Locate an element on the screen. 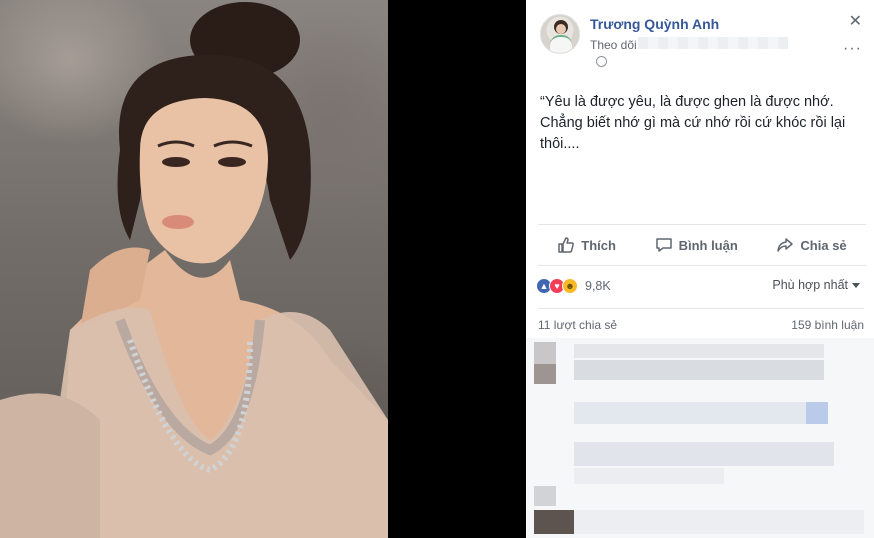 The height and width of the screenshot is (538, 874). share-button: Chia sẻ is located at coordinates (811, 245).